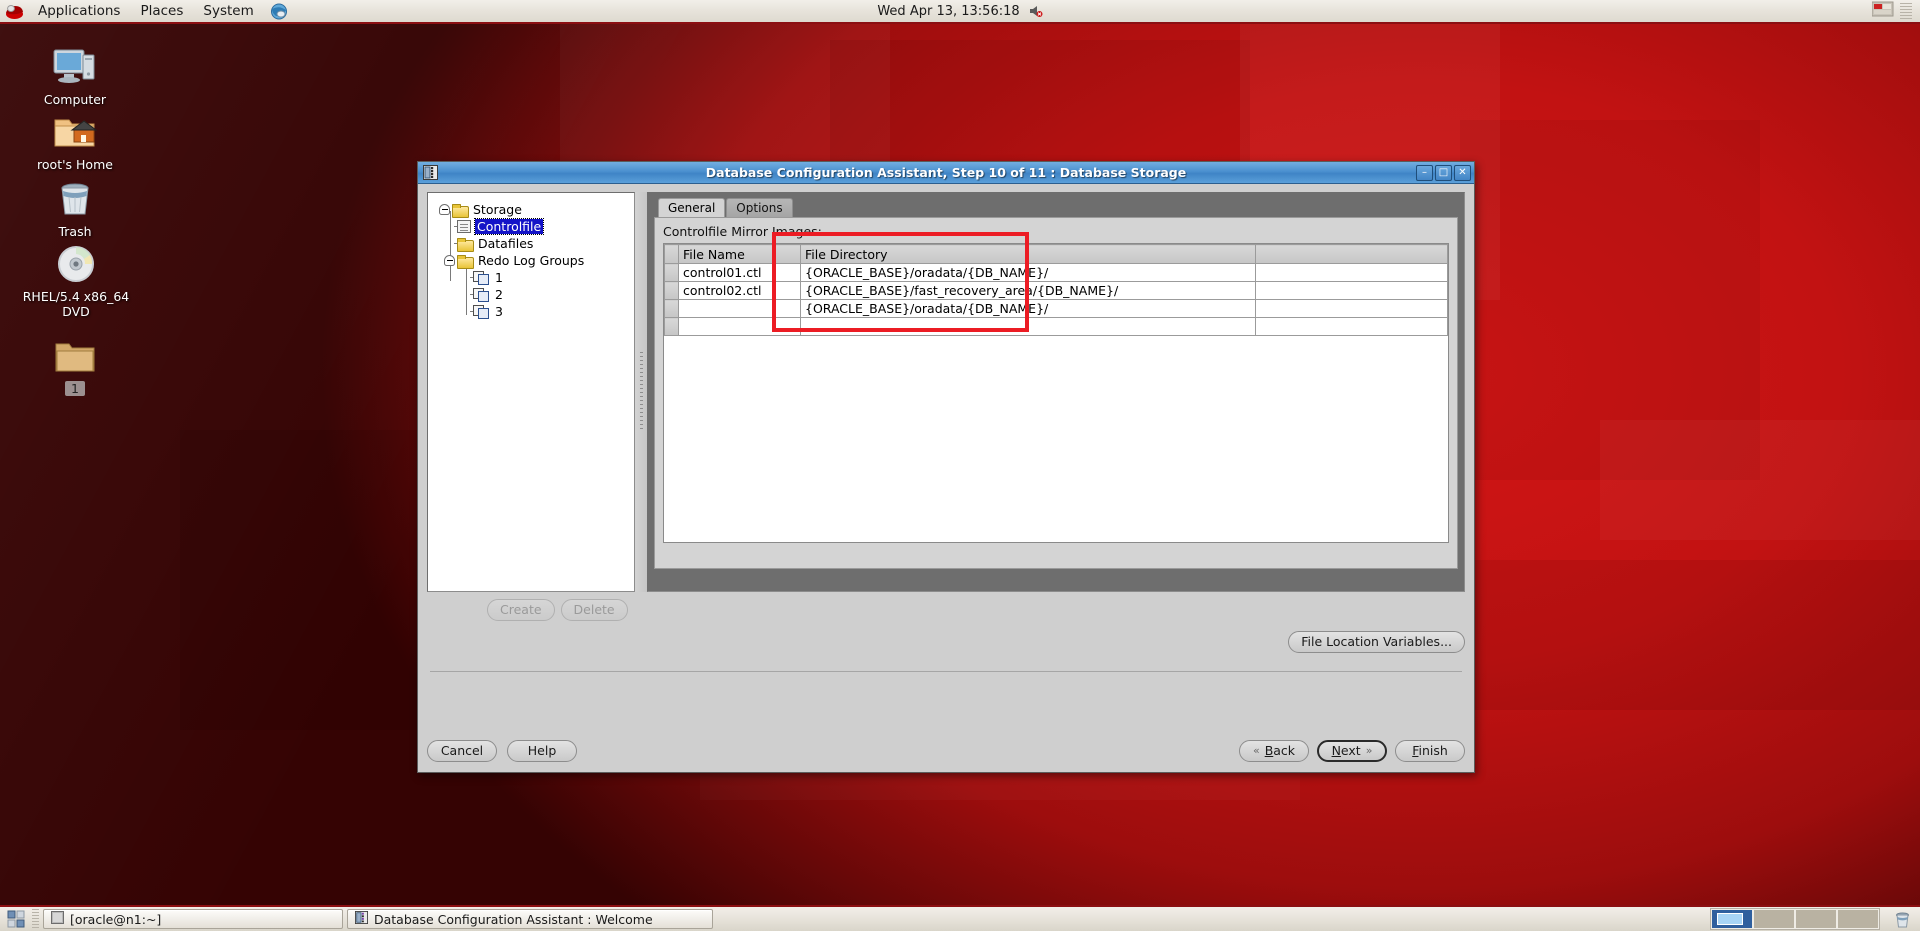 The image size is (1920, 931). What do you see at coordinates (1028, 254) in the screenshot?
I see `column-header-file-directory: File Directory` at bounding box center [1028, 254].